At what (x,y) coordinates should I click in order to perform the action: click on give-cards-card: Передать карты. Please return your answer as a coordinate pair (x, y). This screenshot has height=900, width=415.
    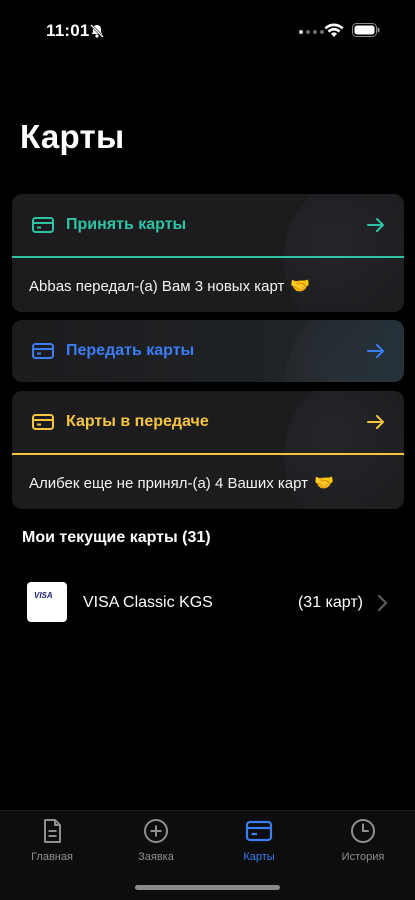
    Looking at the image, I should click on (208, 351).